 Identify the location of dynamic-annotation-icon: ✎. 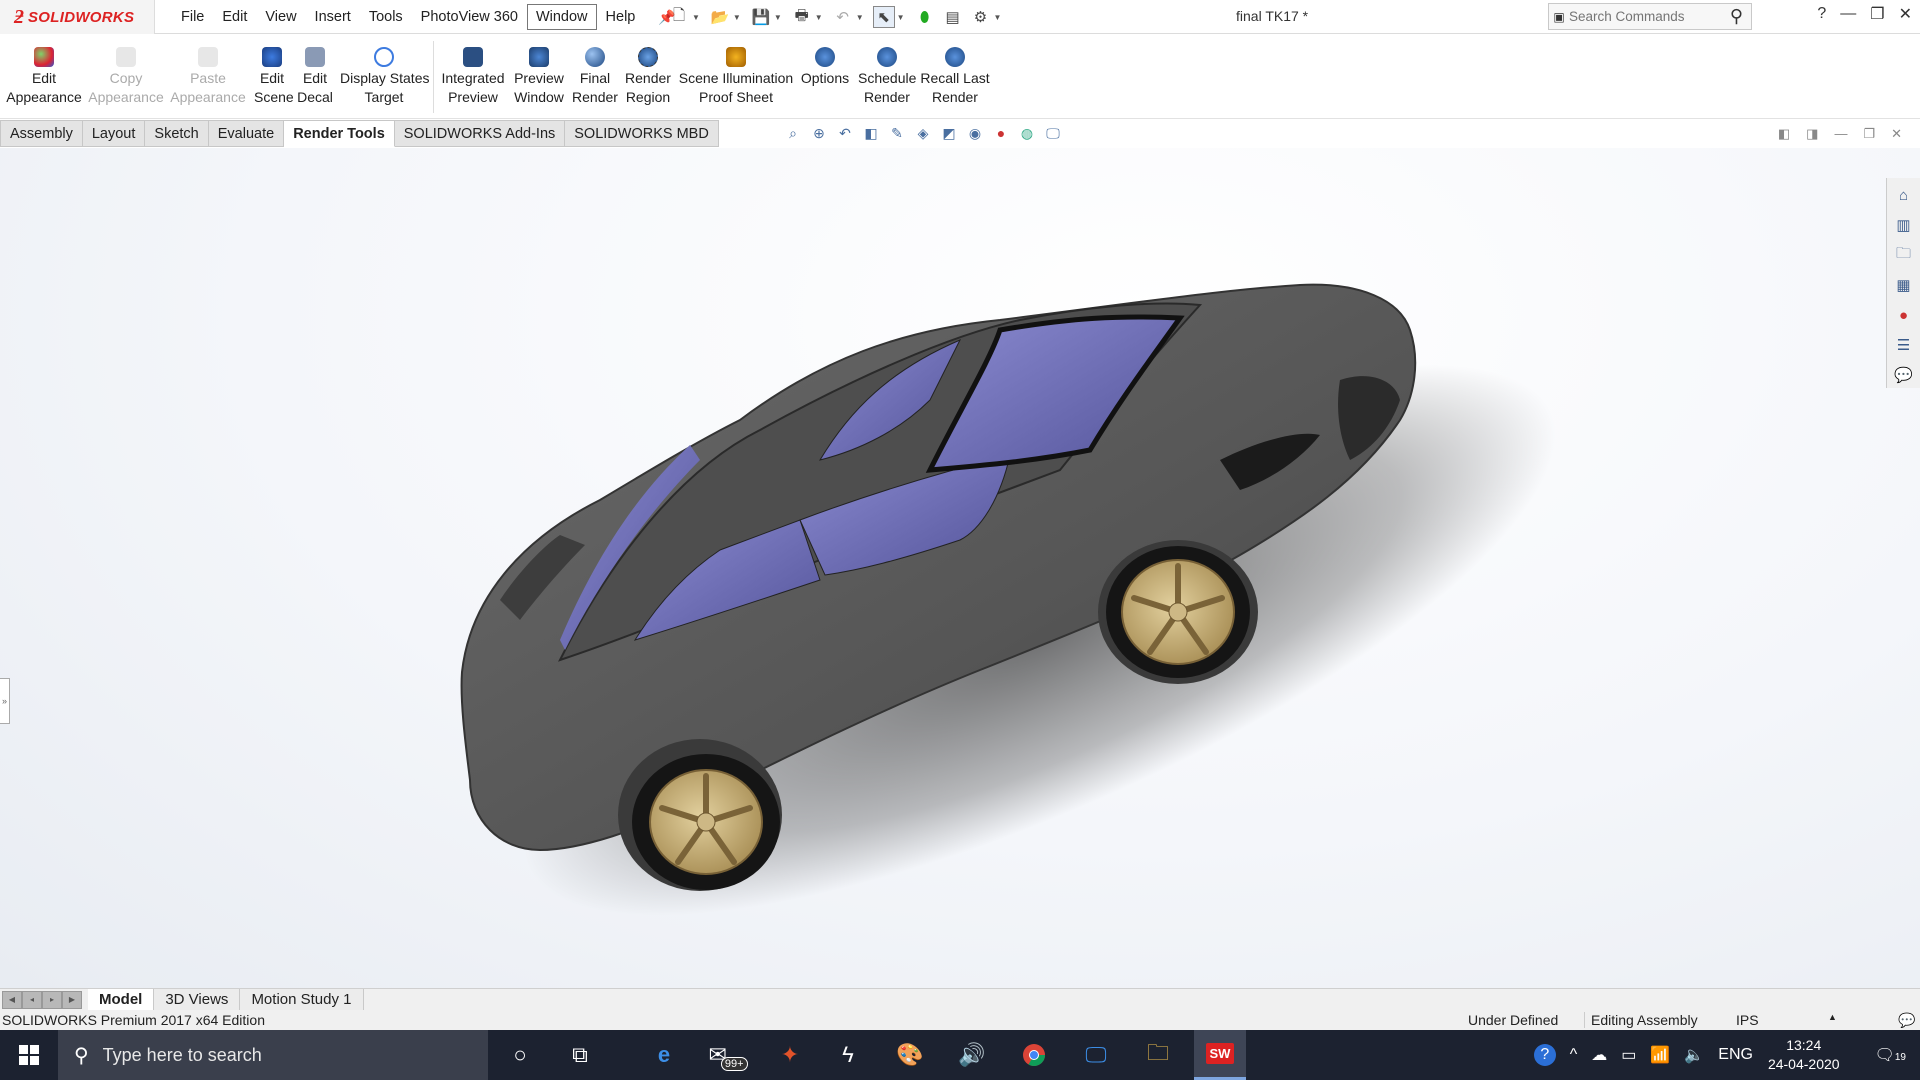
(897, 133).